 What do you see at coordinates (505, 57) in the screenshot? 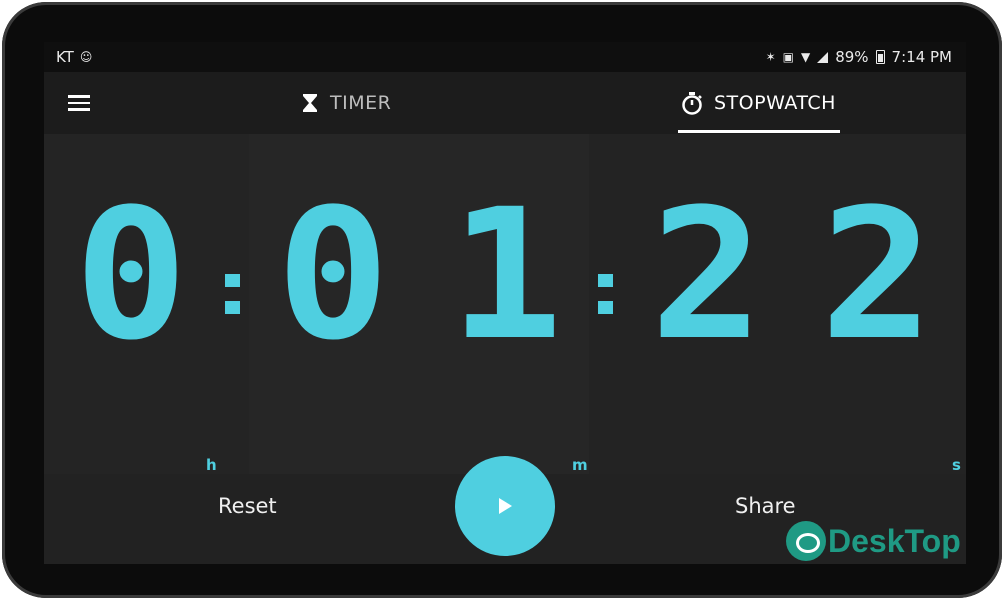
I see `status-bar: KT ☺ ✶ ▣ ▼ 89% 7:14 PM` at bounding box center [505, 57].